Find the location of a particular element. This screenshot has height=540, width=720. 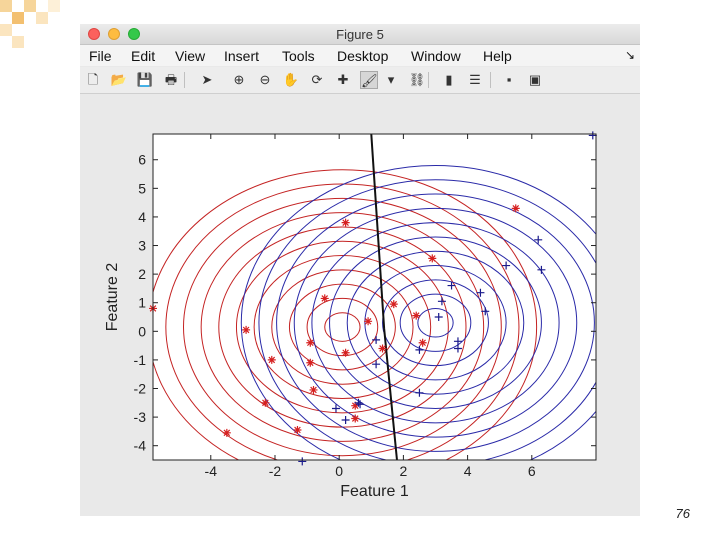

menu-view: View is located at coordinates (190, 56).